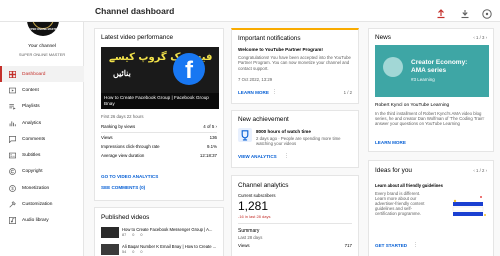 The image size is (500, 256). What do you see at coordinates (125, 217) in the screenshot?
I see `card-title: Published videos` at bounding box center [125, 217].